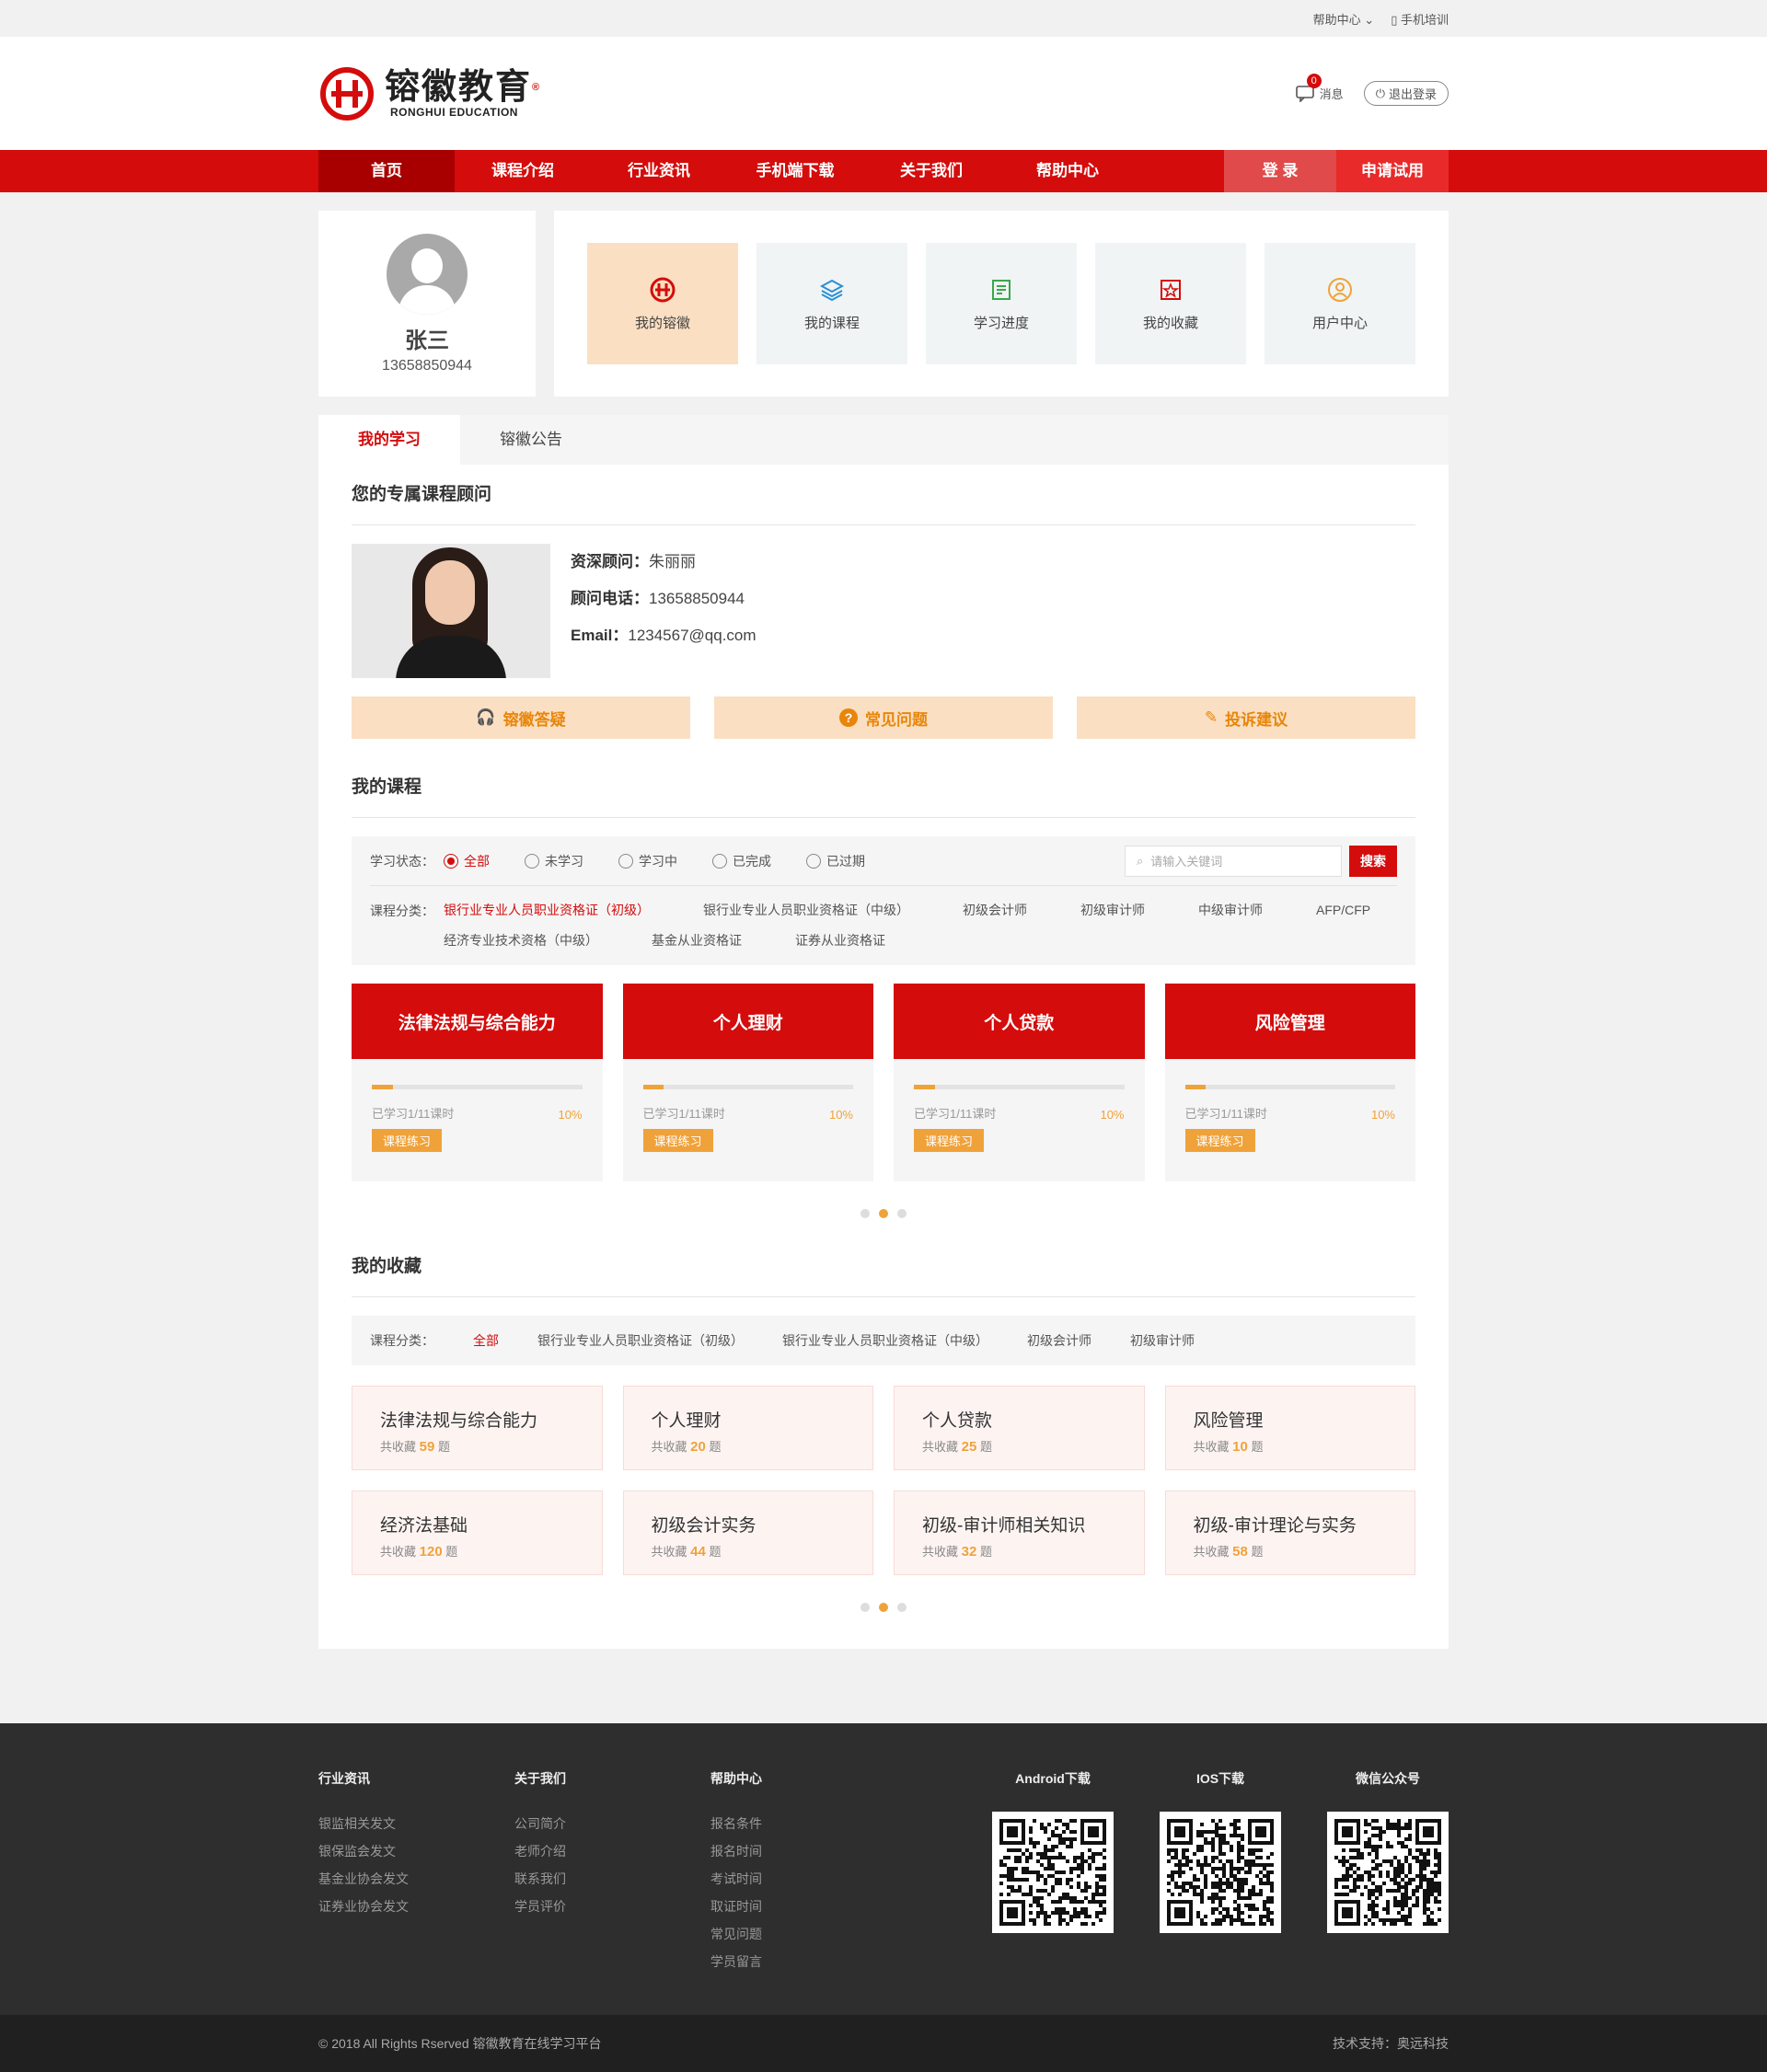 This screenshot has width=1767, height=2072. I want to click on search-input: ⌕ 请输入关键词, so click(1233, 861).